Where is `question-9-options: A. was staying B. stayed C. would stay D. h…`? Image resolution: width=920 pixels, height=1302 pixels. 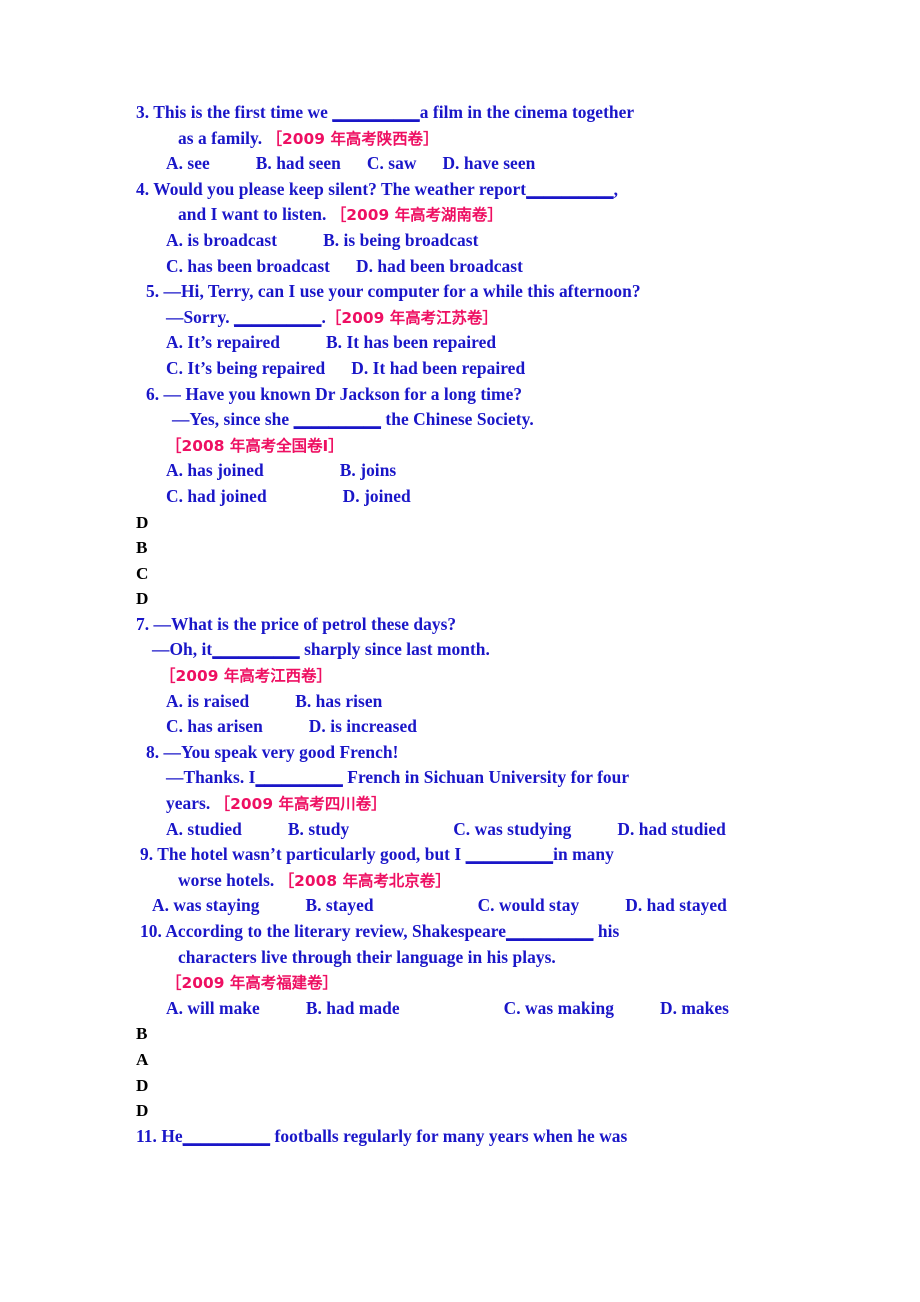
question-9-options: A. was staying B. stayed C. would stay D. h… is located at coordinates (460, 906).